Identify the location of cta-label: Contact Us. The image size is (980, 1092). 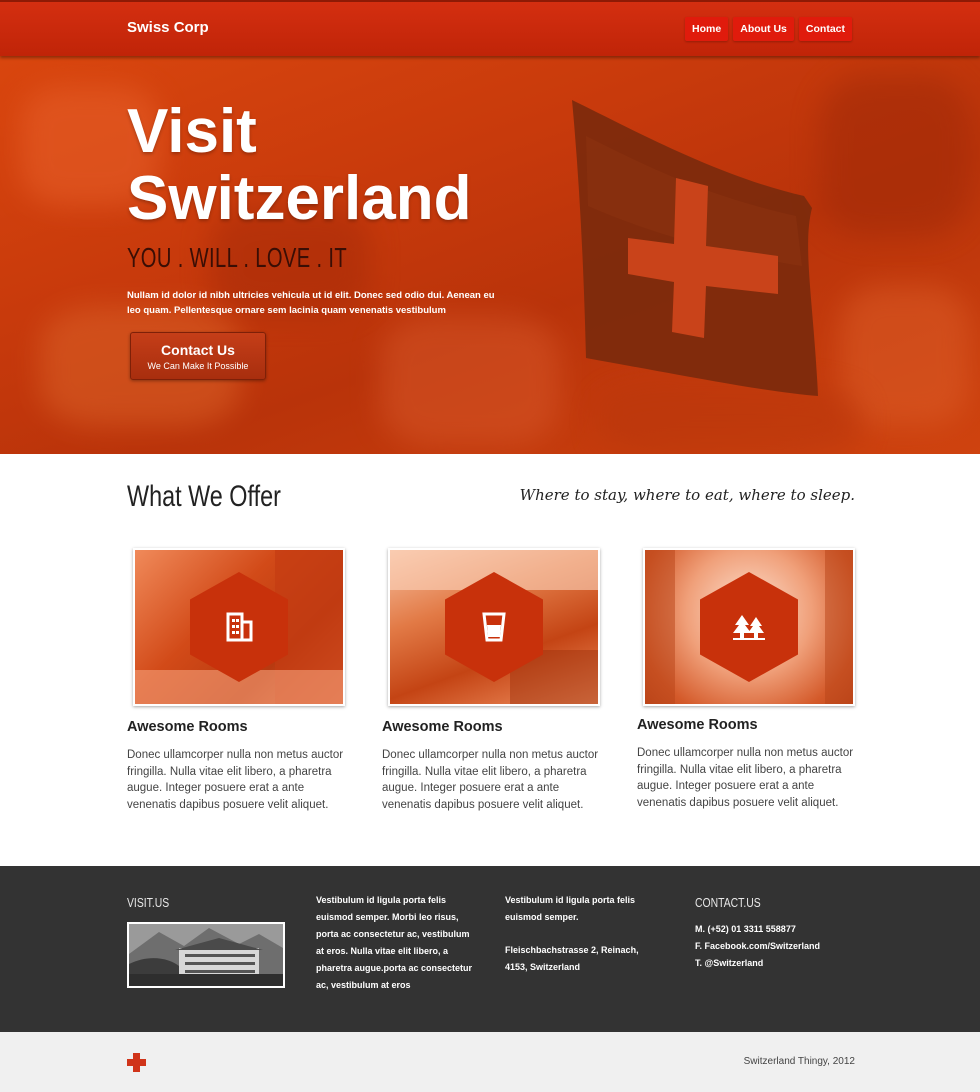
(198, 350).